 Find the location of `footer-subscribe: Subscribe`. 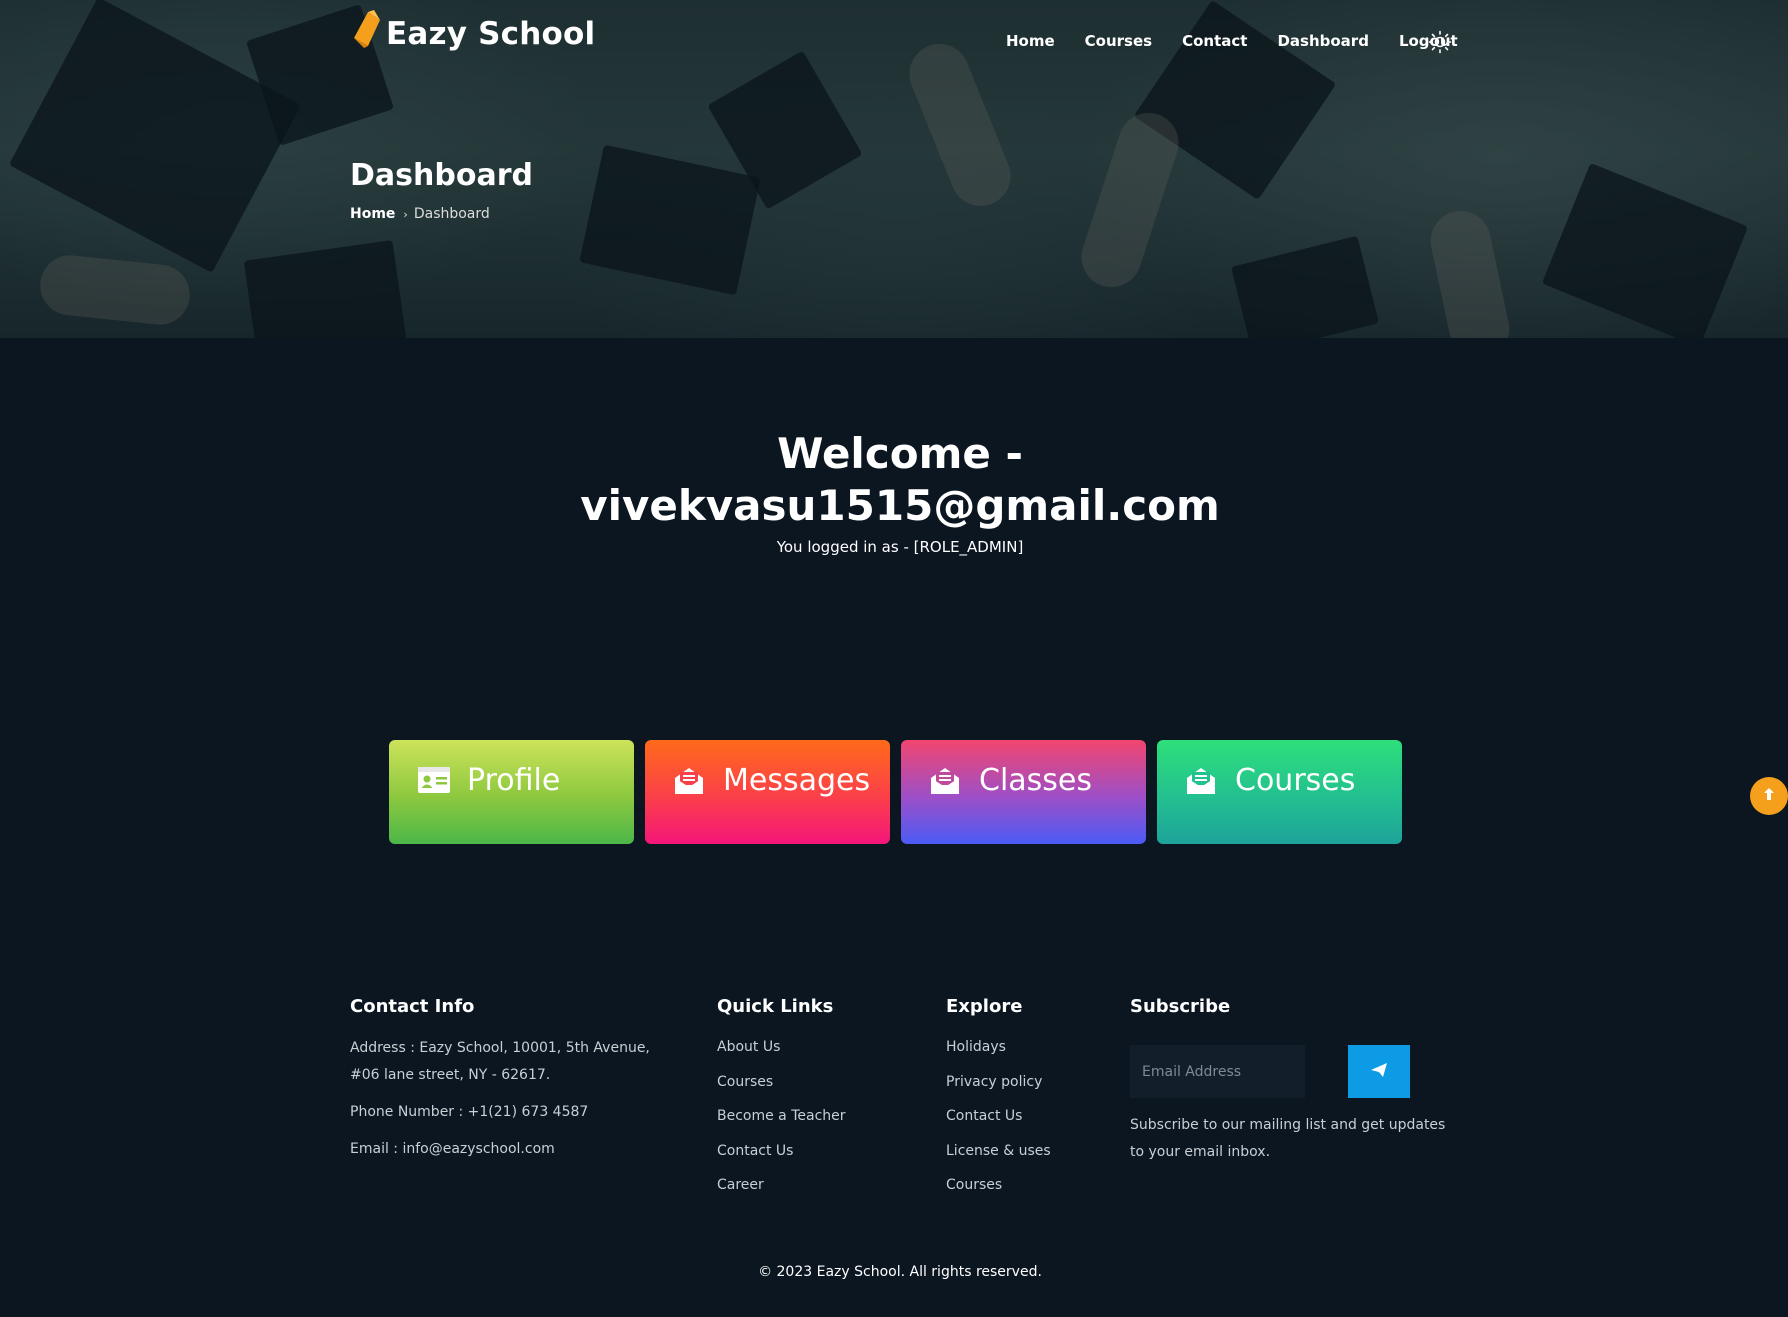

footer-subscribe: Subscribe is located at coordinates (1280, 1006).